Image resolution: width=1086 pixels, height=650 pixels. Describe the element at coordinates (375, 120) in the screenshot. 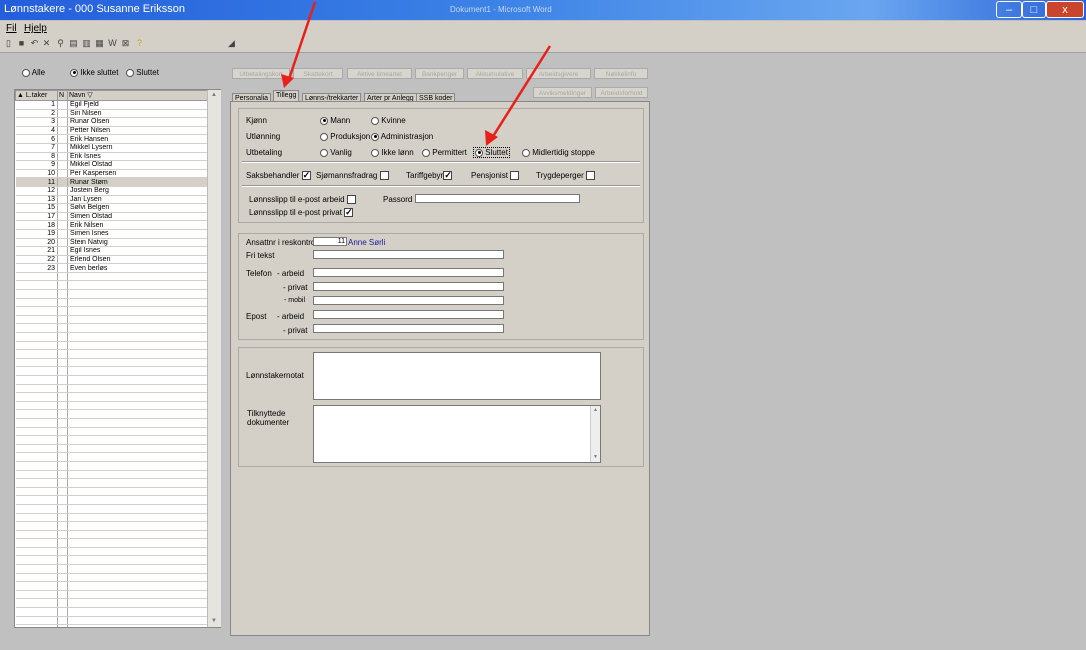

I see `gender-female-radio` at that location.